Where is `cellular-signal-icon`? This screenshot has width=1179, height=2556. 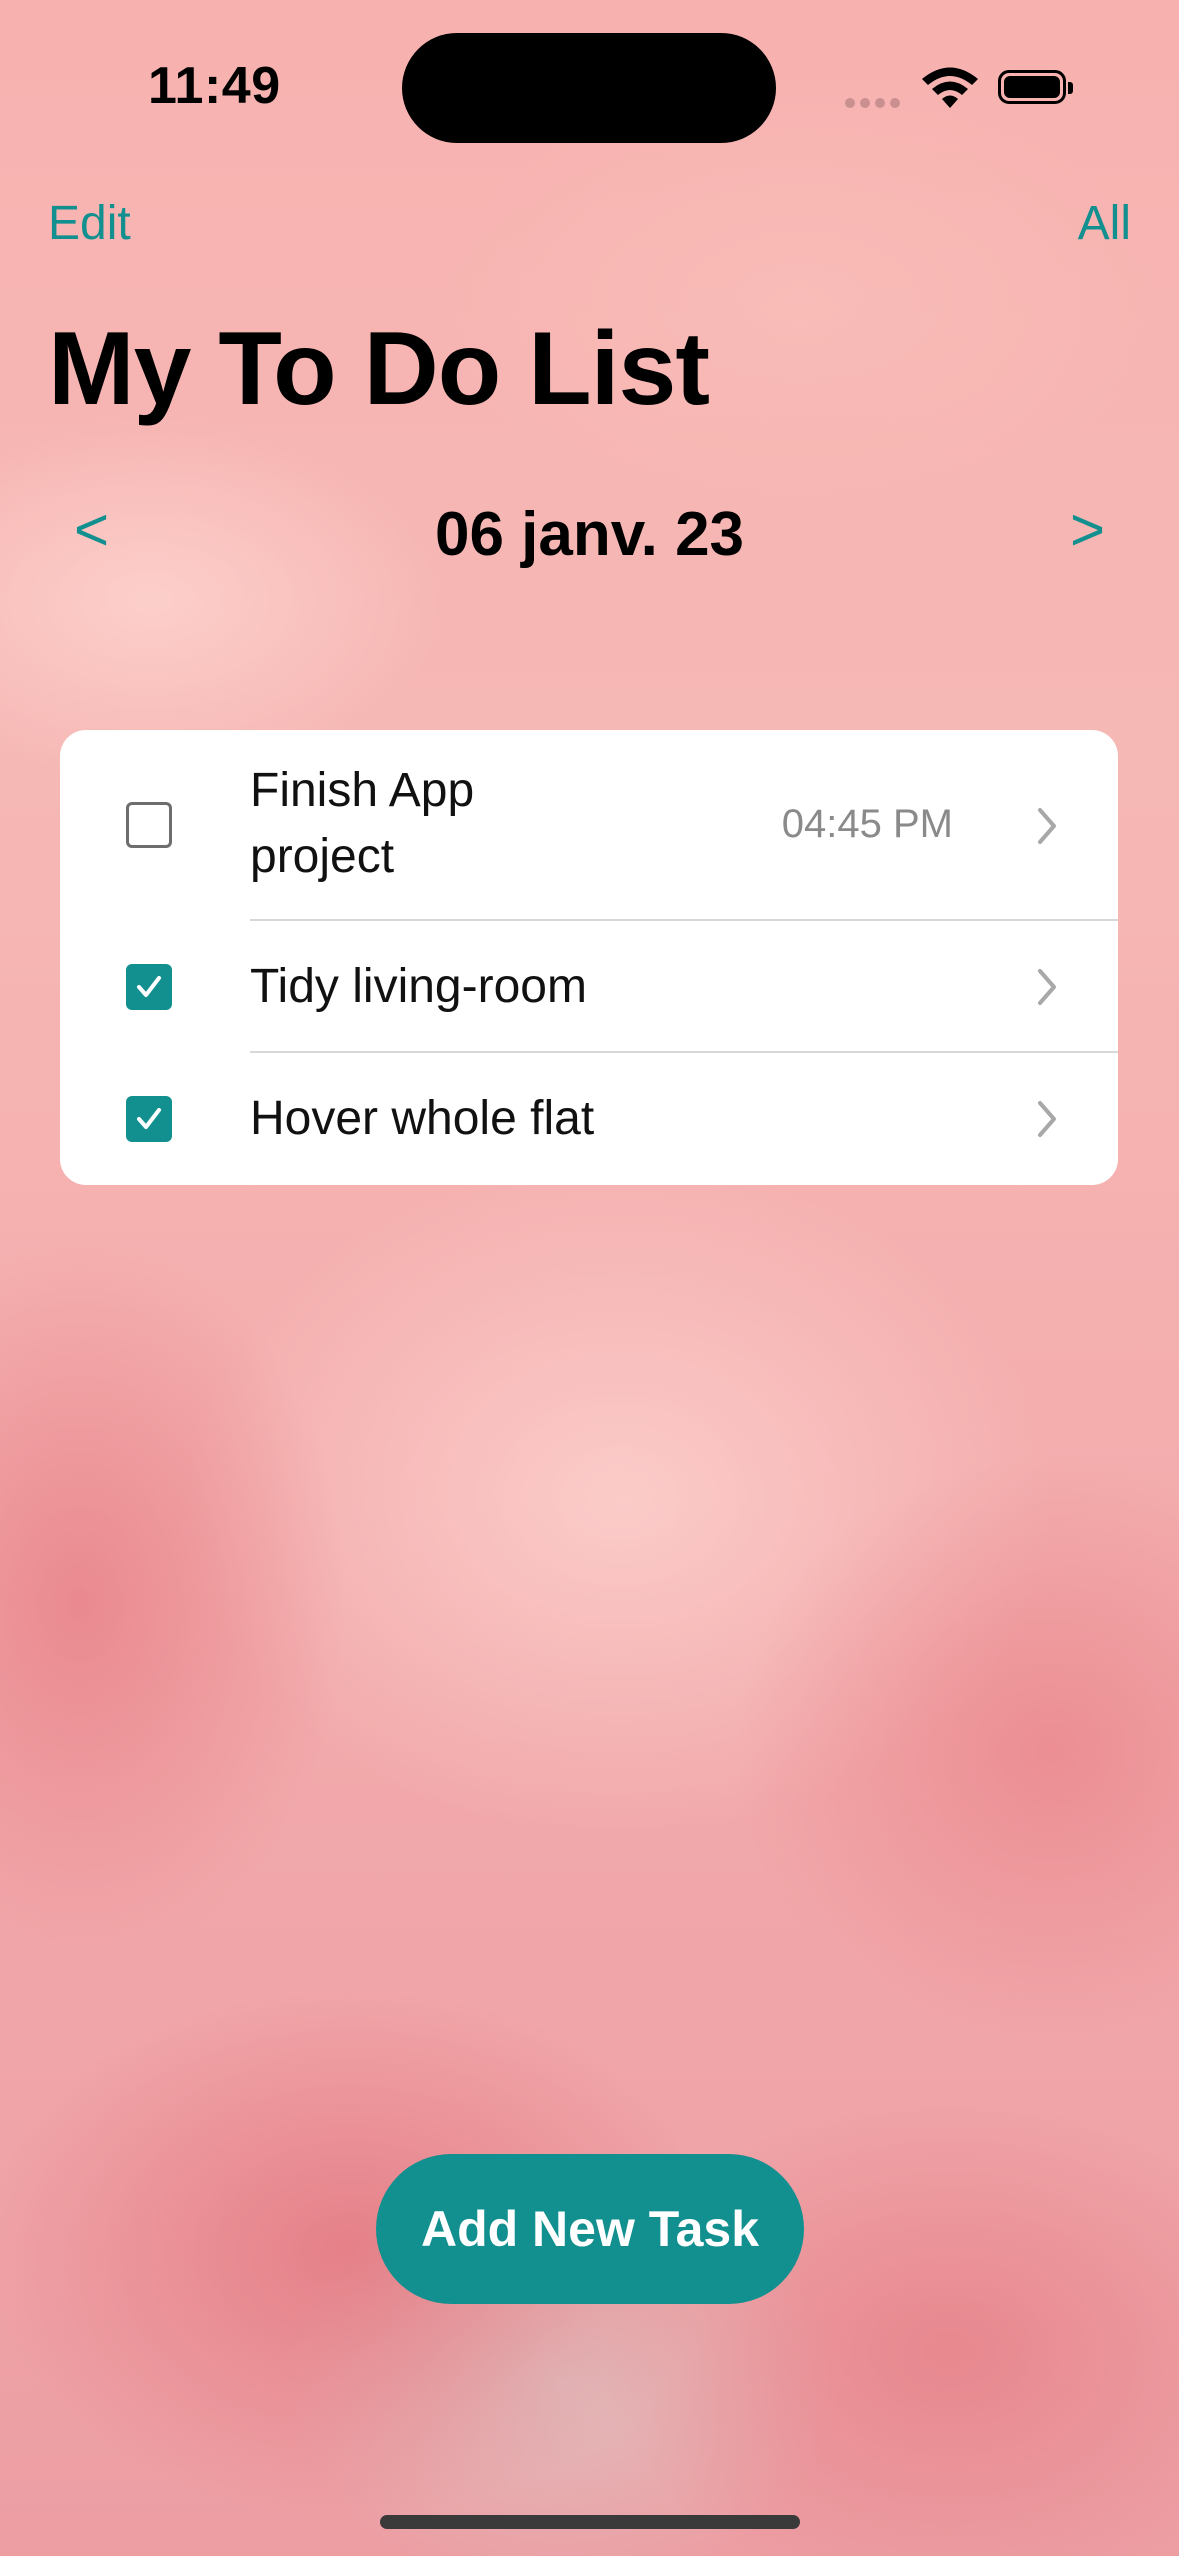
cellular-signal-icon is located at coordinates (875, 104).